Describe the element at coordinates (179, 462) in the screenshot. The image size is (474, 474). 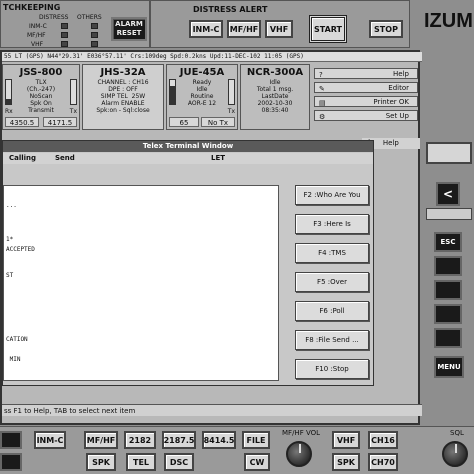
I see `dsc-button: DSC` at that location.